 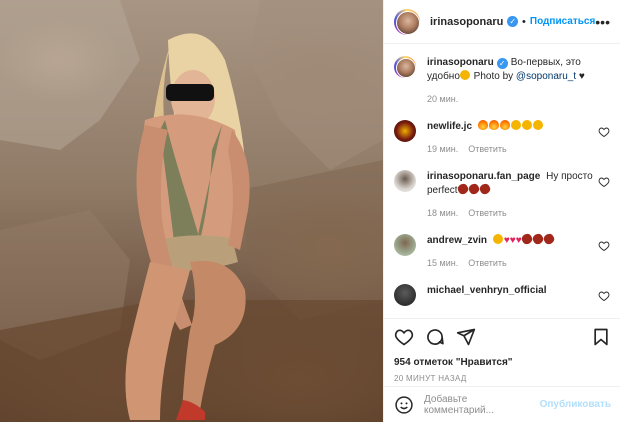 I want to click on caption-mention-link: @soponaru_t, so click(x=546, y=76).